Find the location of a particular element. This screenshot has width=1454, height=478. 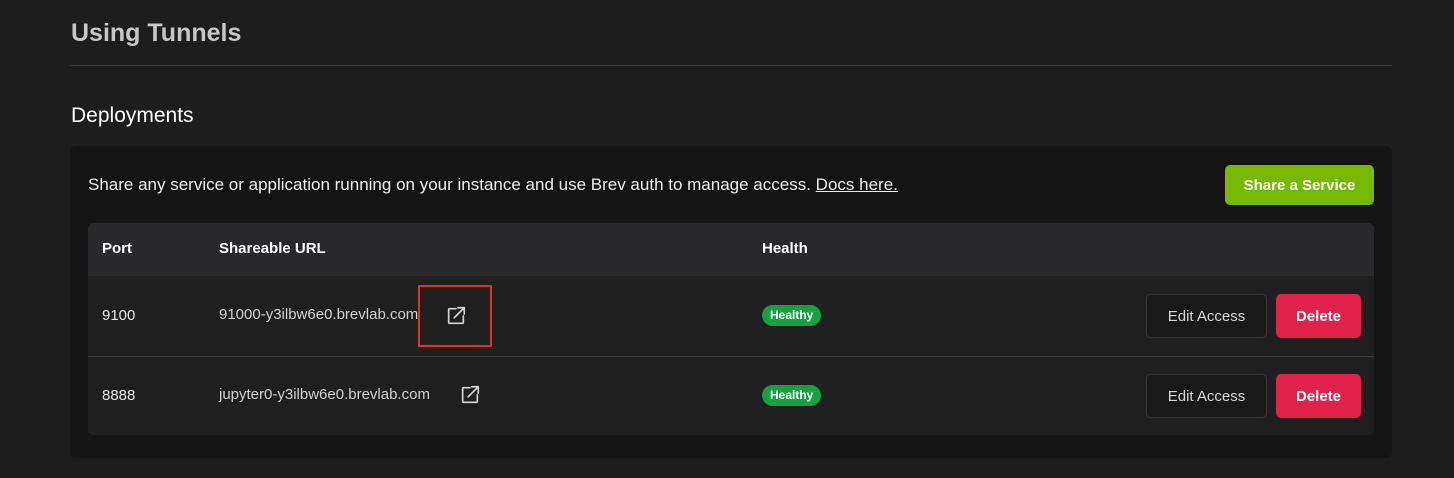

header-port: Port is located at coordinates (117, 248).